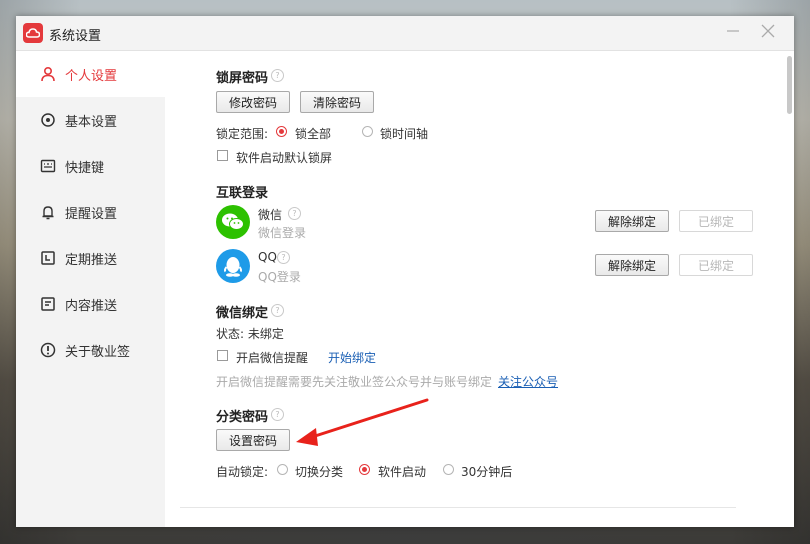  Describe the element at coordinates (282, 469) in the screenshot. I see `radio-switch-category` at that location.